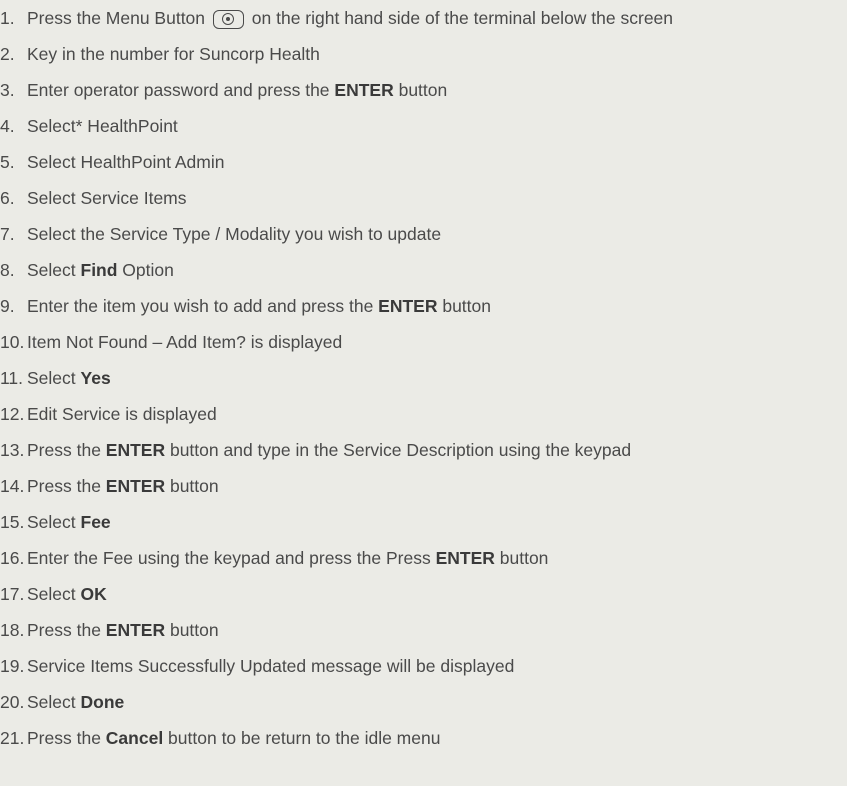 The width and height of the screenshot is (847, 786). I want to click on step-number: 10., so click(12, 342).